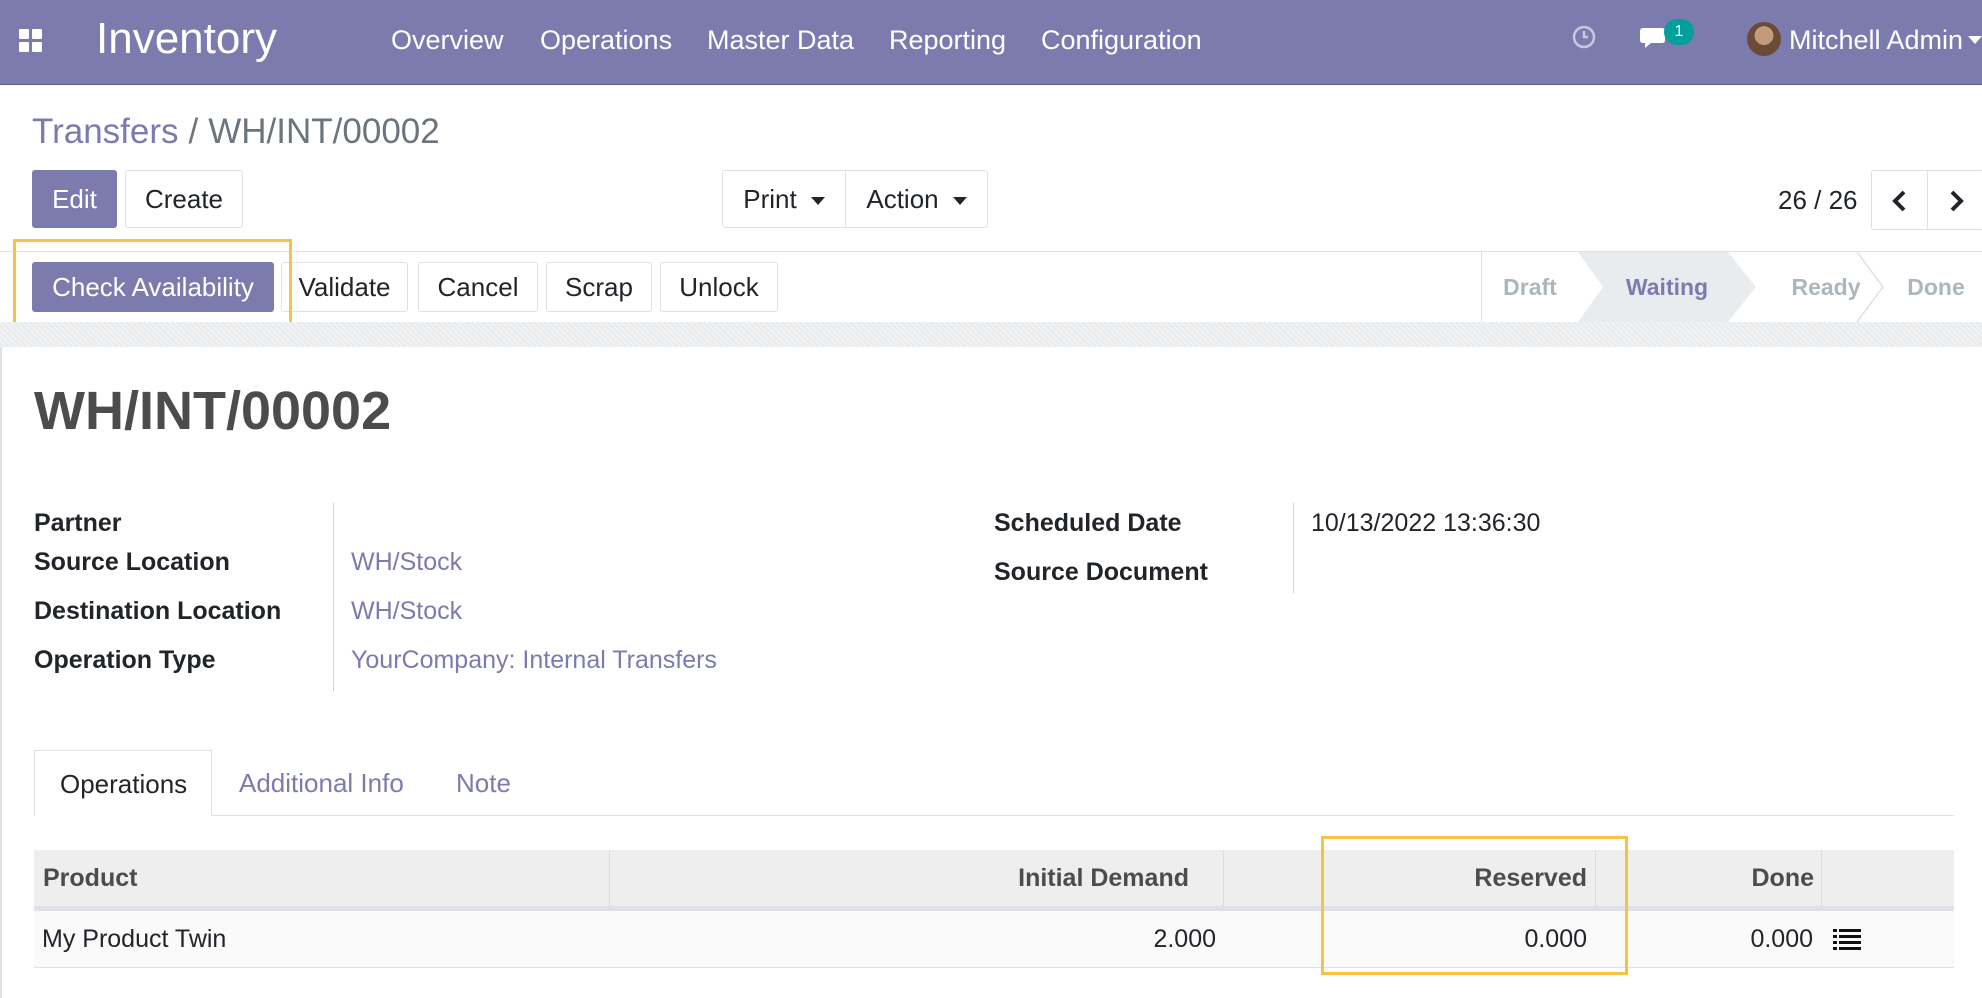  I want to click on table-row: My Product Twin 2.000 0.000 0.000, so click(994, 939).